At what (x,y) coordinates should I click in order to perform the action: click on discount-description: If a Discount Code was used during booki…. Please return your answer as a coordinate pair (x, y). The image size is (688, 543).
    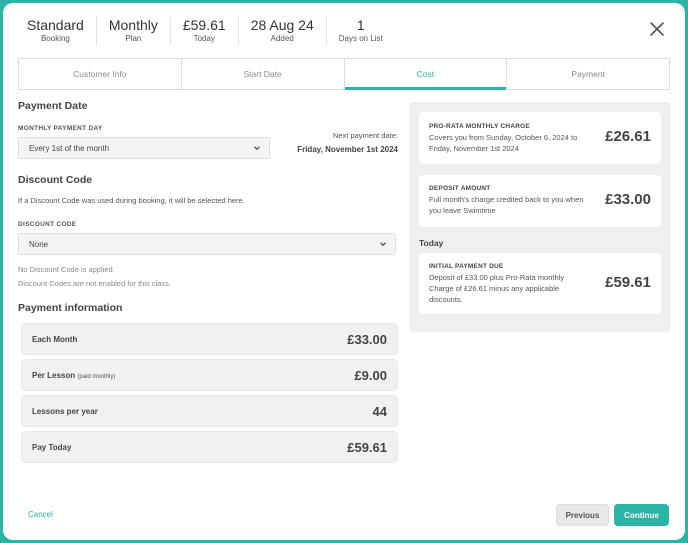
    Looking at the image, I should click on (131, 200).